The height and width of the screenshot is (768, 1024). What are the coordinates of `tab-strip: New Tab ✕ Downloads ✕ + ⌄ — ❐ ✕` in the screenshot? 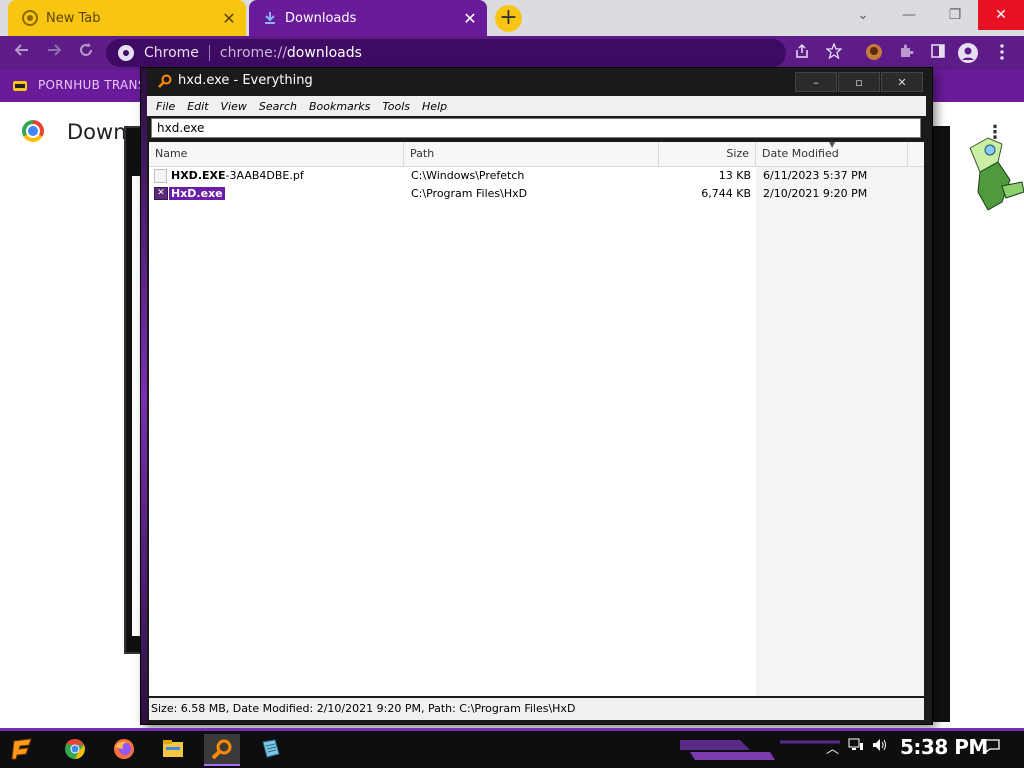 It's located at (512, 18).